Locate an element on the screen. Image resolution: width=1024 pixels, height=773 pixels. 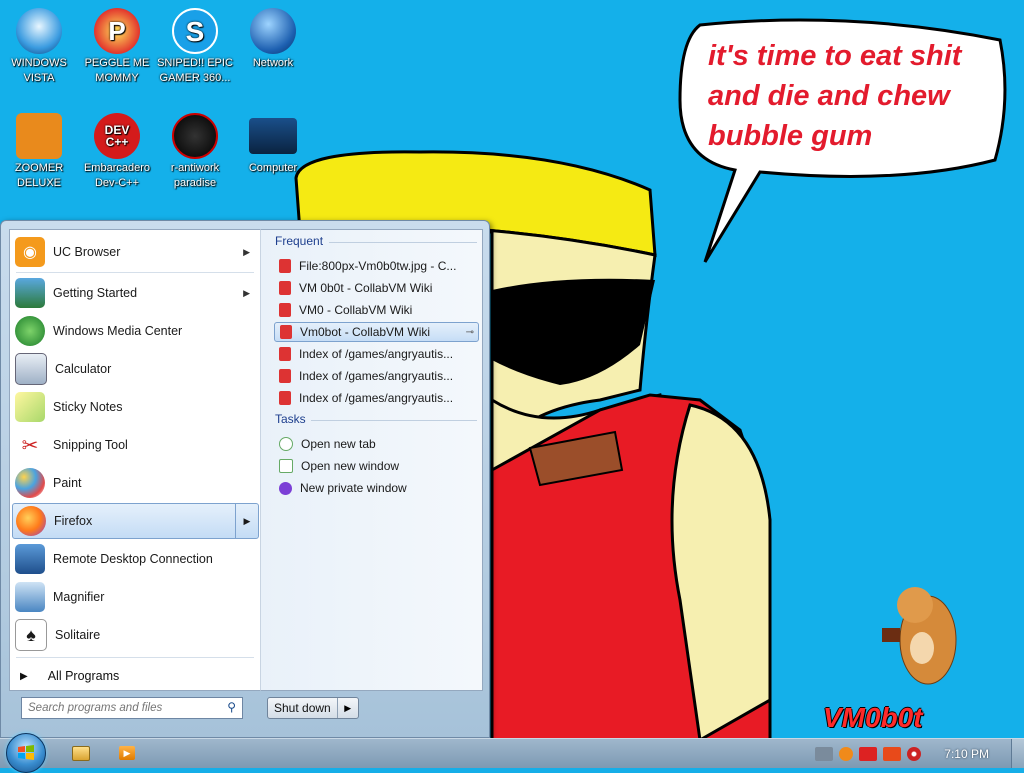
submenu-arrow-icon: ▶ is located at coordinates (246, 292).